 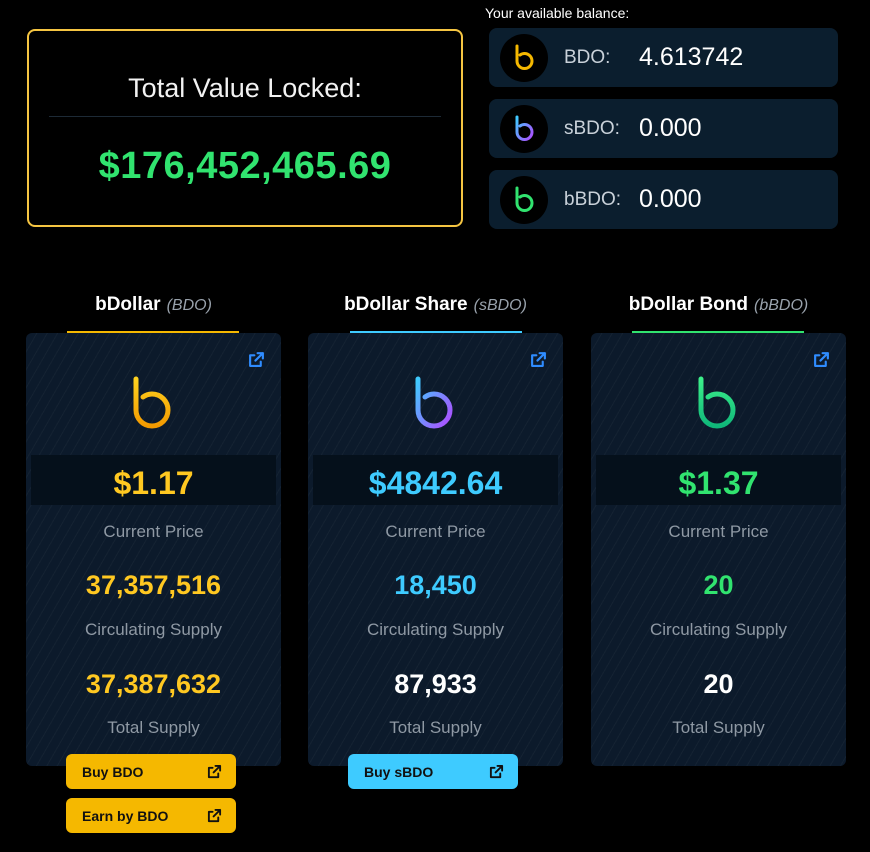 I want to click on balance-row-bdo: BDO: 4.613742, so click(x=663, y=57).